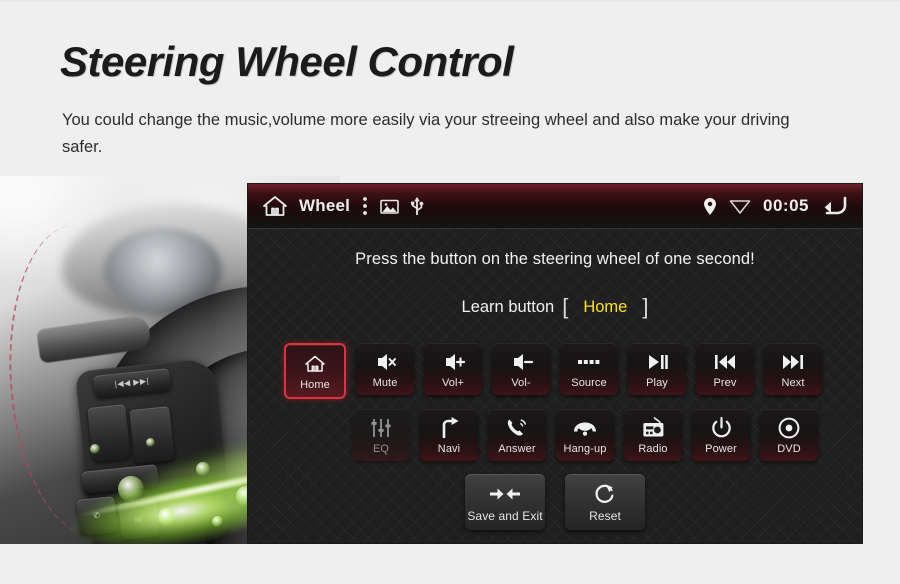 The height and width of the screenshot is (584, 900). Describe the element at coordinates (657, 382) in the screenshot. I see `key-label: Play` at that location.